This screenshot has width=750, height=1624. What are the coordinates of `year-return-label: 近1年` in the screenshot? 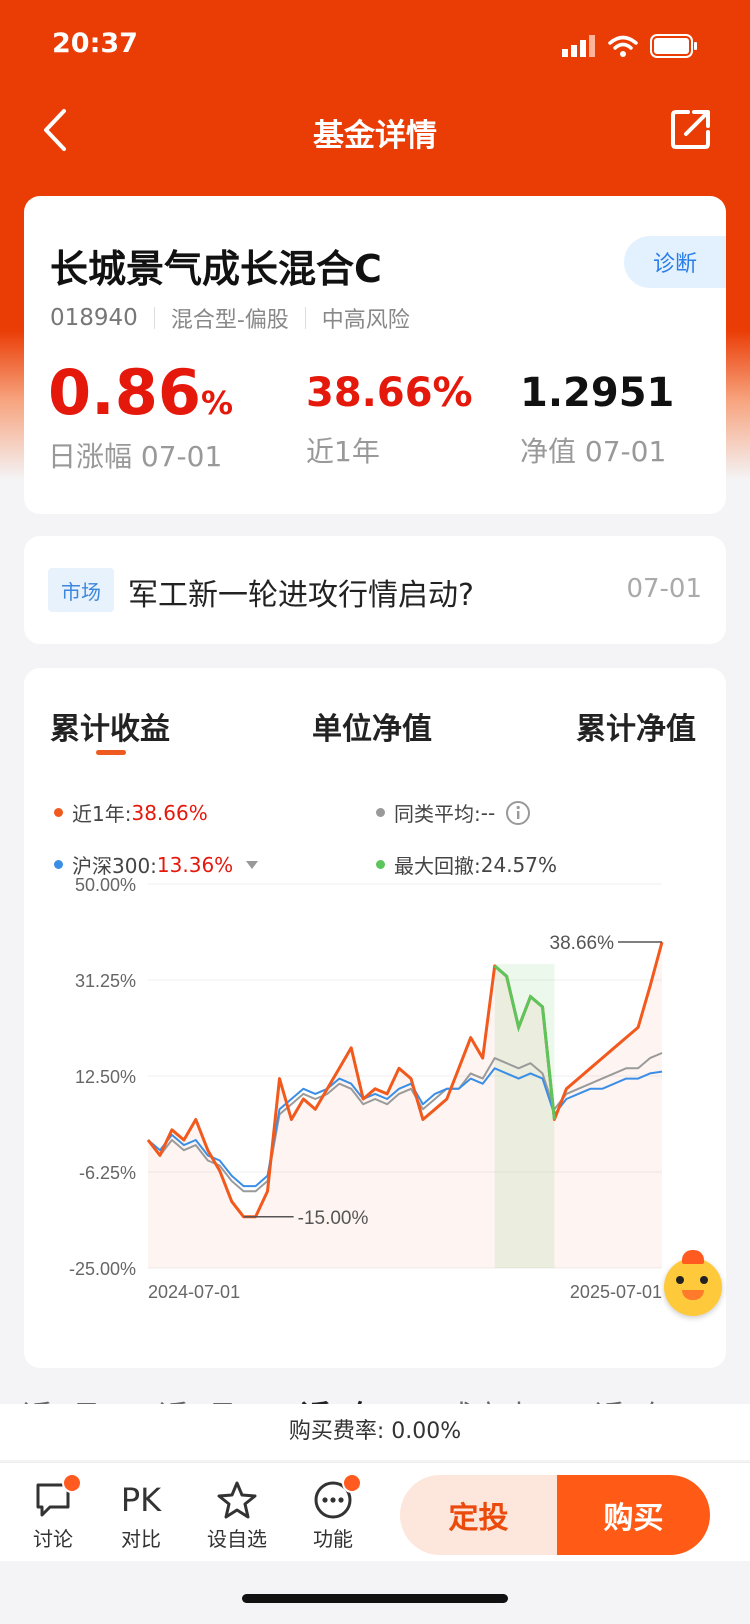 It's located at (343, 451).